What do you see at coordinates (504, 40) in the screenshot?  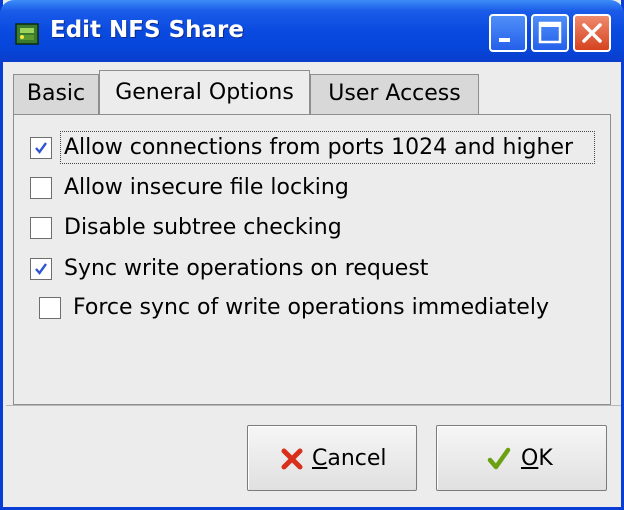 I see `minimize-icon` at bounding box center [504, 40].